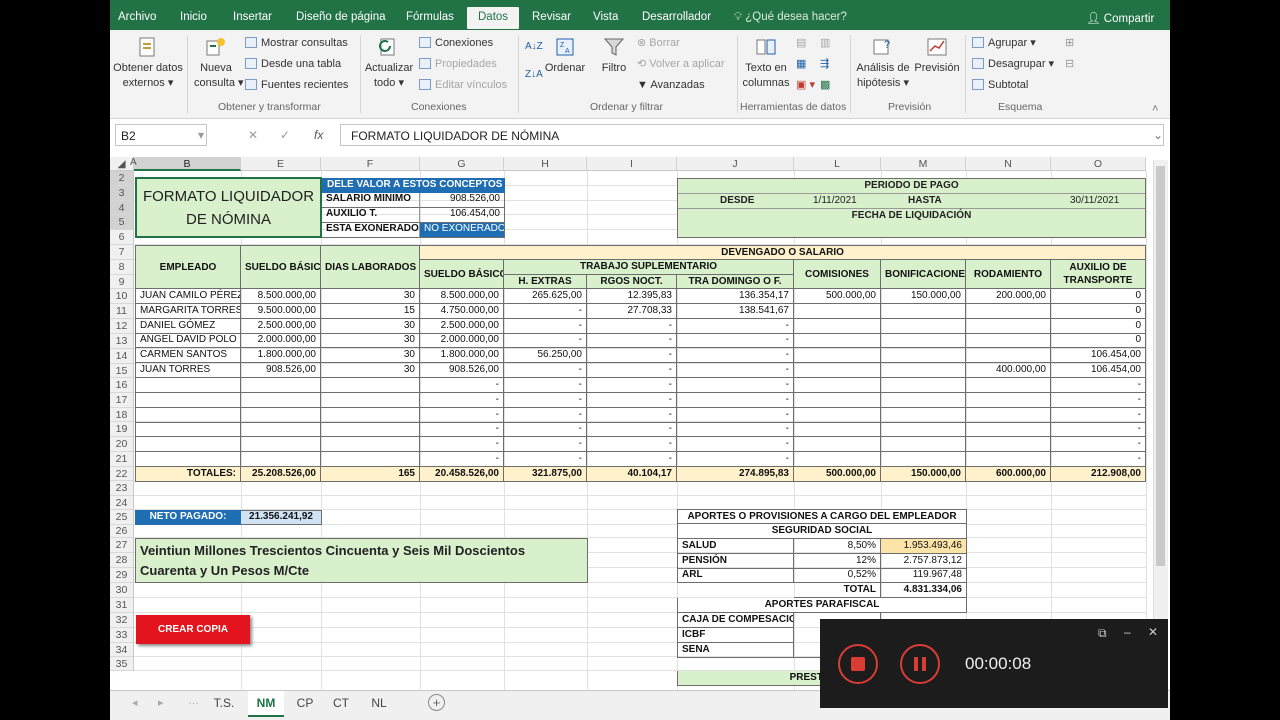 This screenshot has height=720, width=1280. Describe the element at coordinates (122, 326) in the screenshot. I see `row-header-12: 12` at that location.